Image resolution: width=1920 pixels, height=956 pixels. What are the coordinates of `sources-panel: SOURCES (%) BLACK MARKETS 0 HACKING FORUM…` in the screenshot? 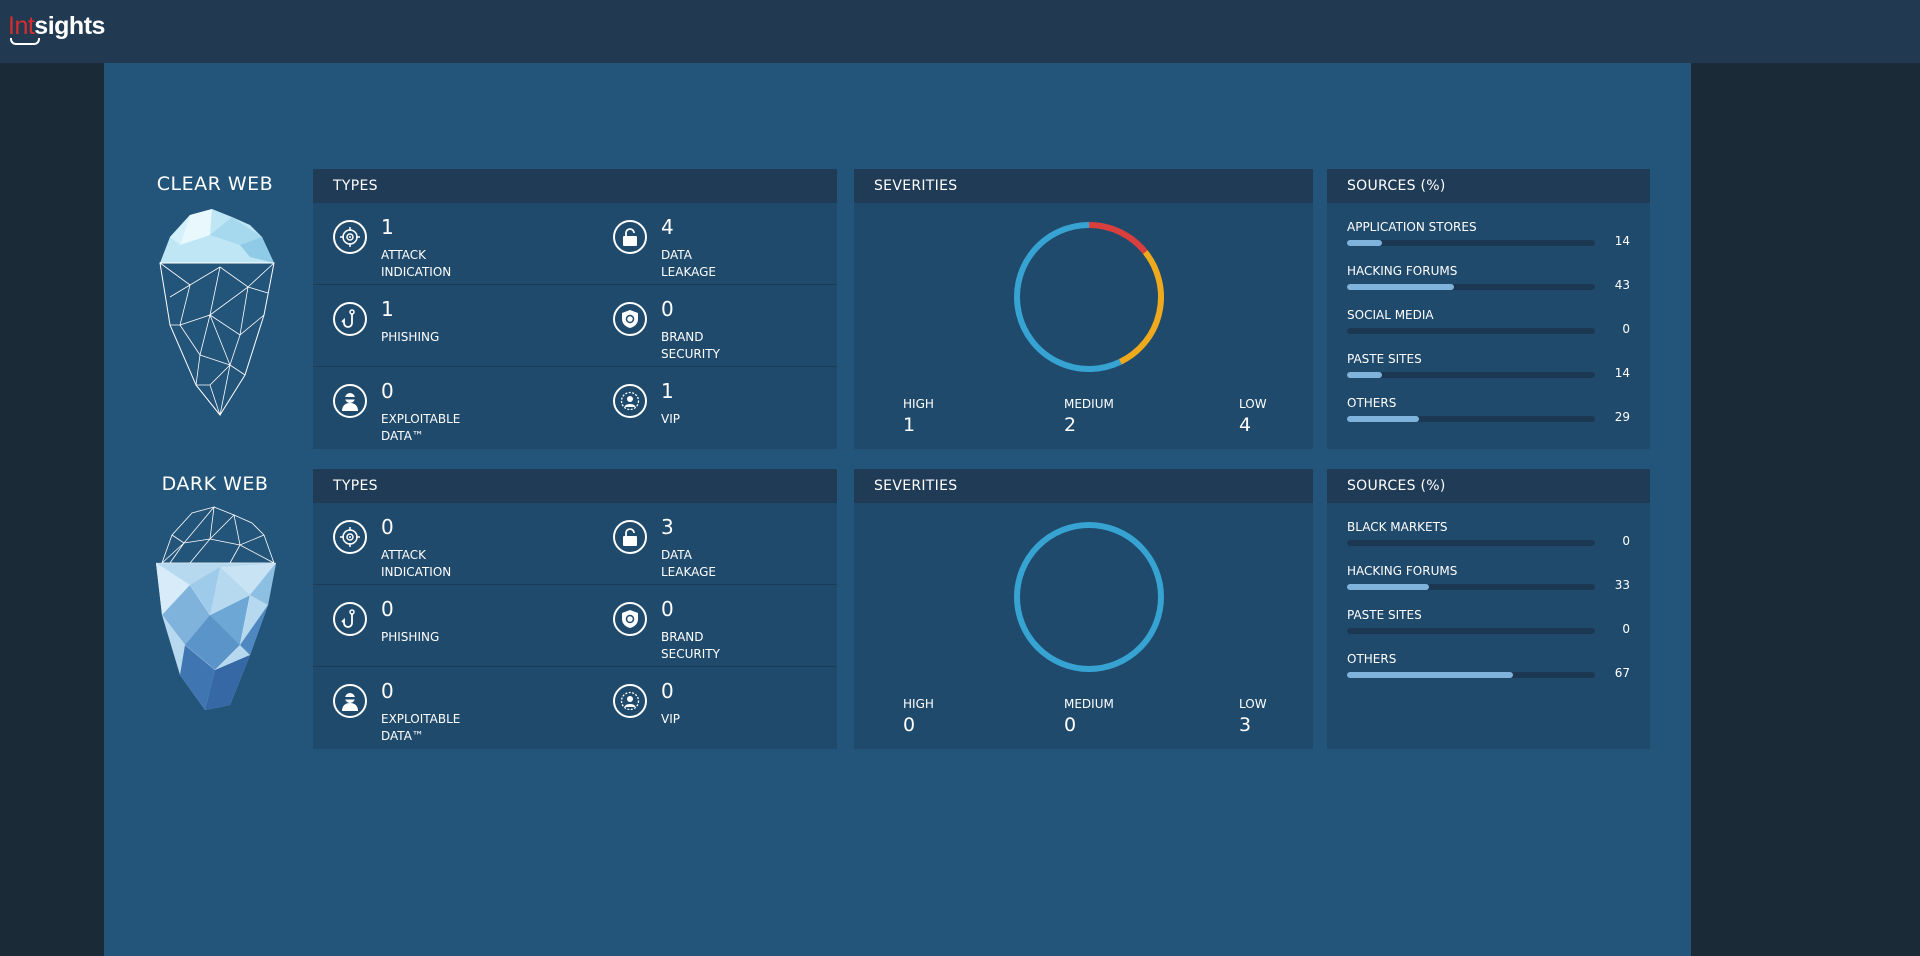 It's located at (1488, 609).